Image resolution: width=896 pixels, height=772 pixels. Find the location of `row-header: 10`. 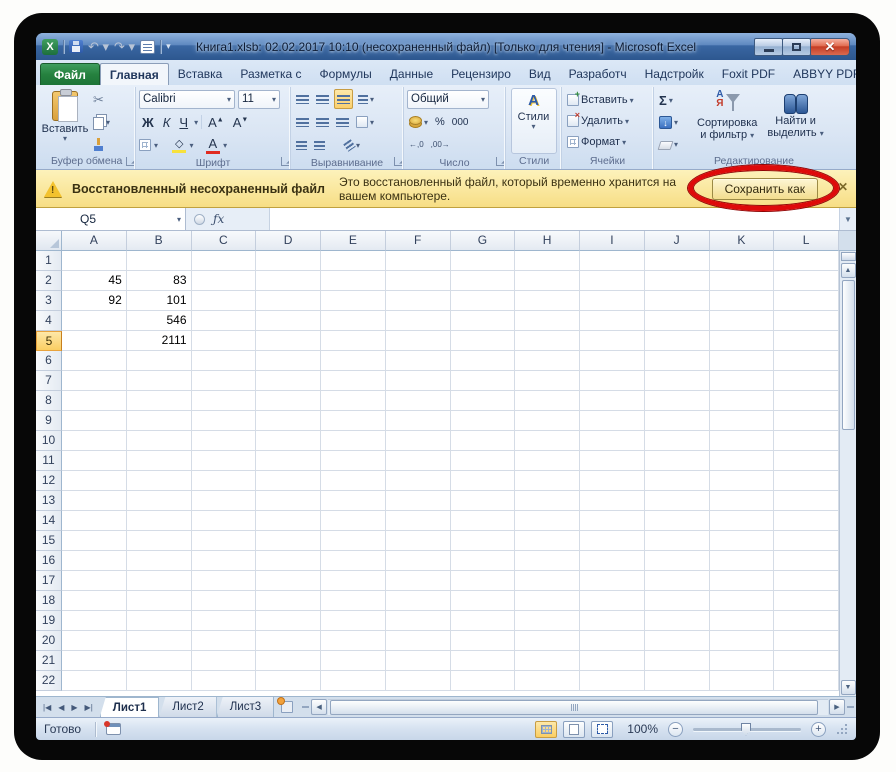

row-header: 10 is located at coordinates (49, 441).